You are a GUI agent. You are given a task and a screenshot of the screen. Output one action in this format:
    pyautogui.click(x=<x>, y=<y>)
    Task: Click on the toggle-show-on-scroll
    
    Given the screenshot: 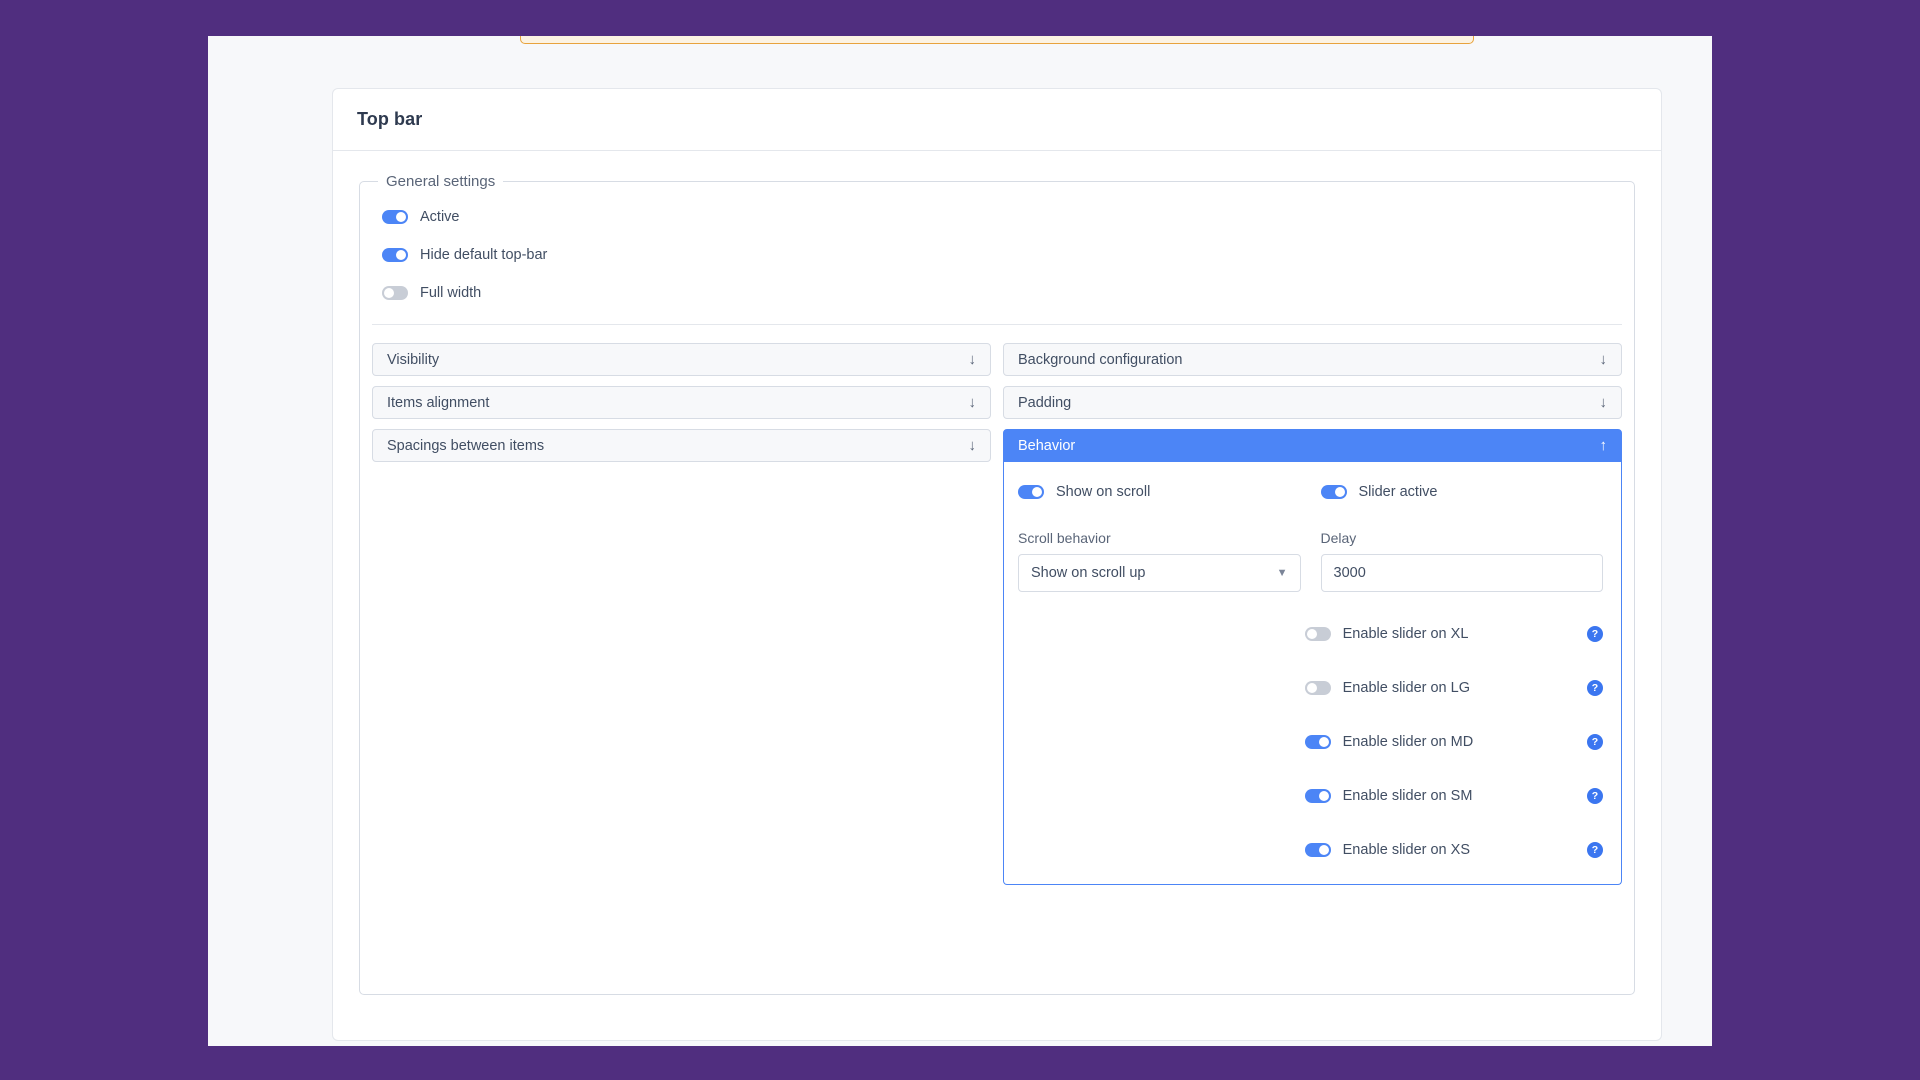 What is the action you would take?
    pyautogui.click(x=1031, y=492)
    